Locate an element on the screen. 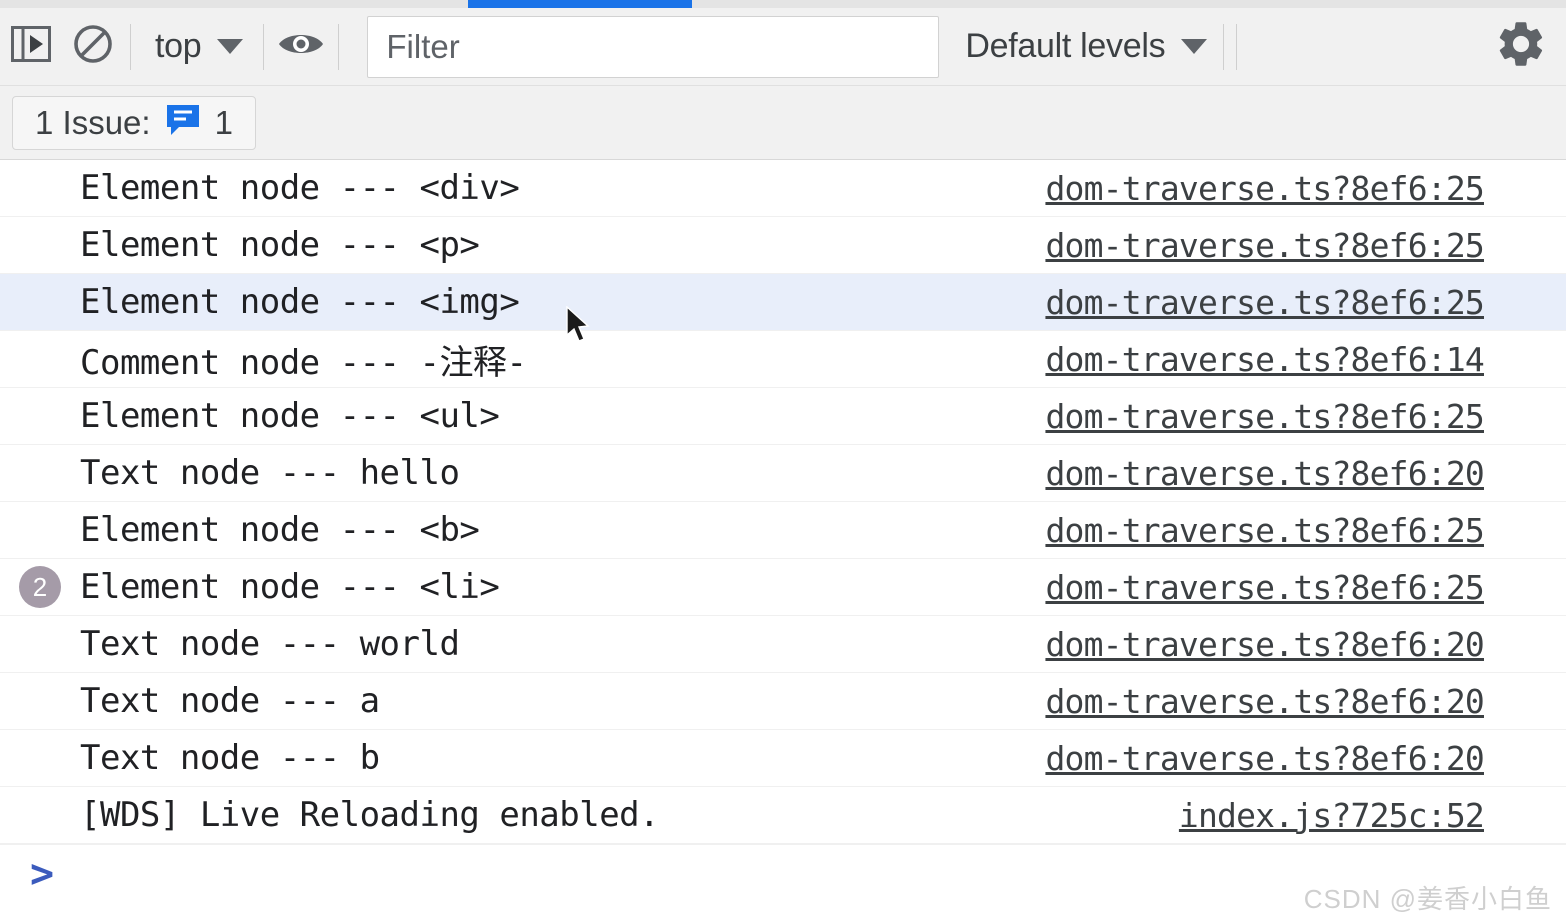  issues-count: 1 is located at coordinates (223, 122).